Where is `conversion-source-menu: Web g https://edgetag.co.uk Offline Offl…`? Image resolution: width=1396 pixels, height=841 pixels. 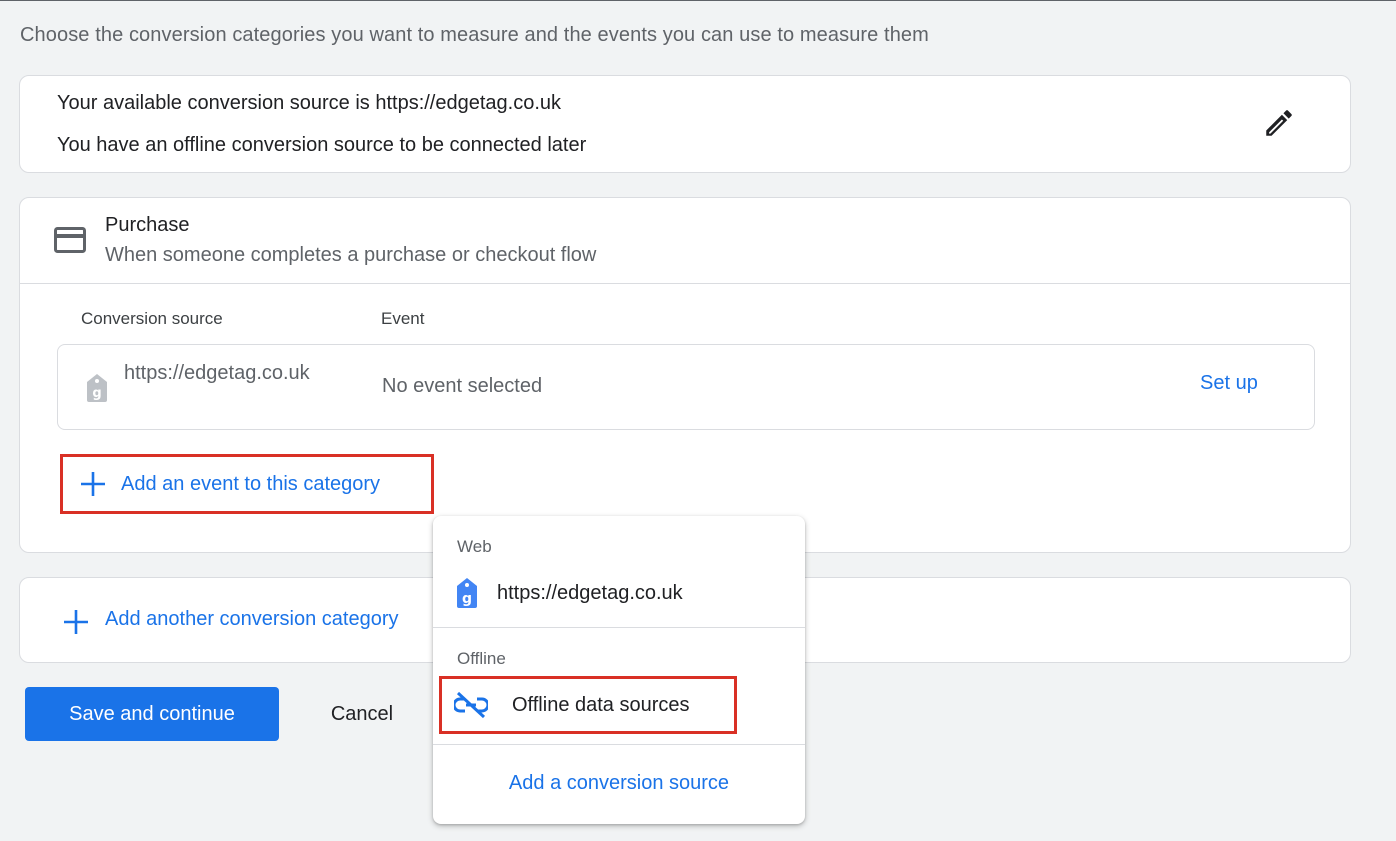
conversion-source-menu: Web g https://edgetag.co.uk Offline Offl… is located at coordinates (619, 670).